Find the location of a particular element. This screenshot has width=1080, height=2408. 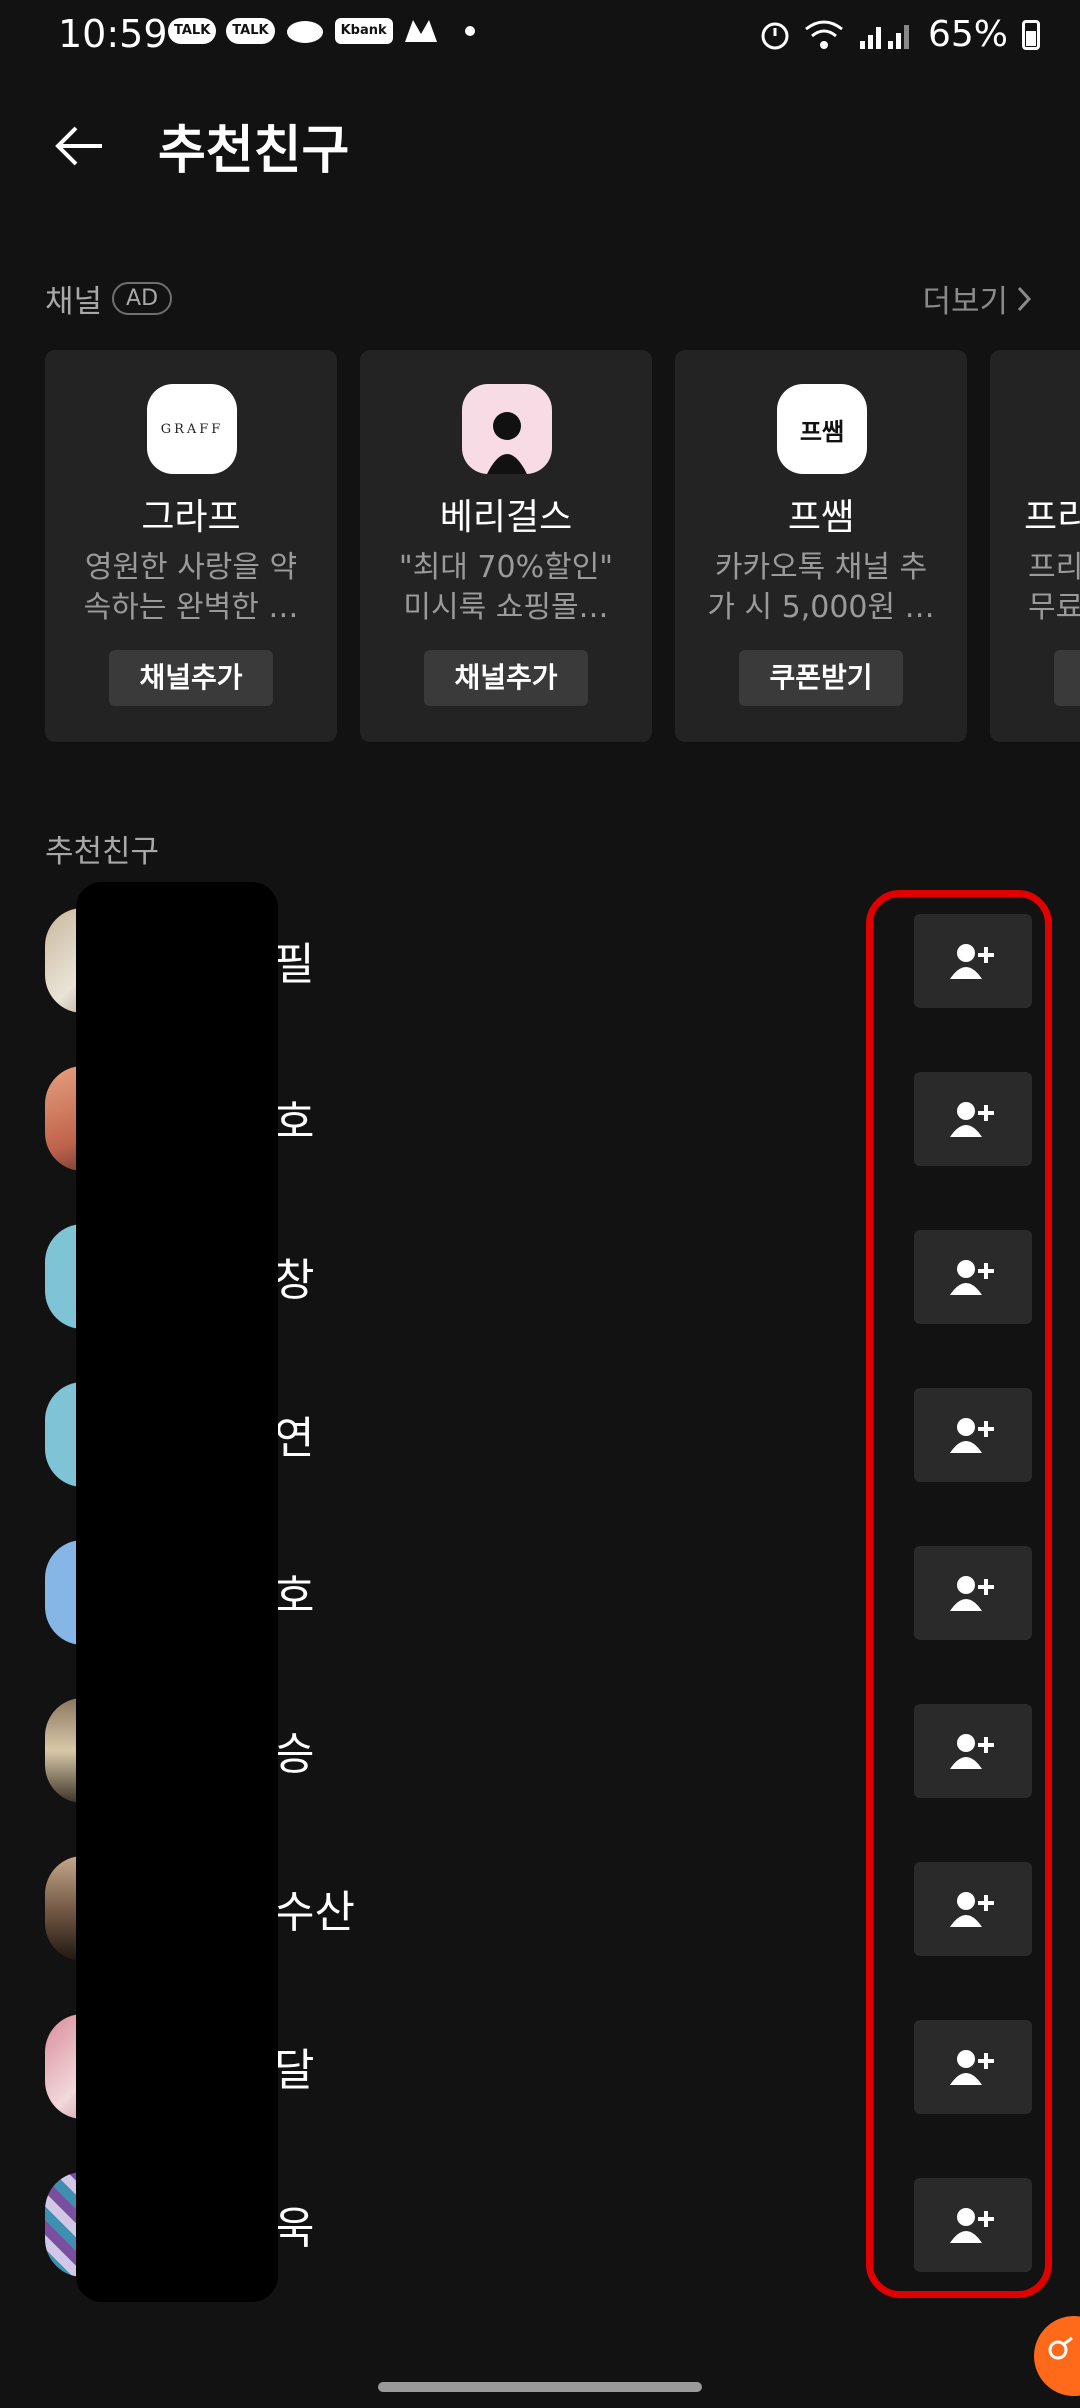

page-title: 추천친구 is located at coordinates (254, 151).